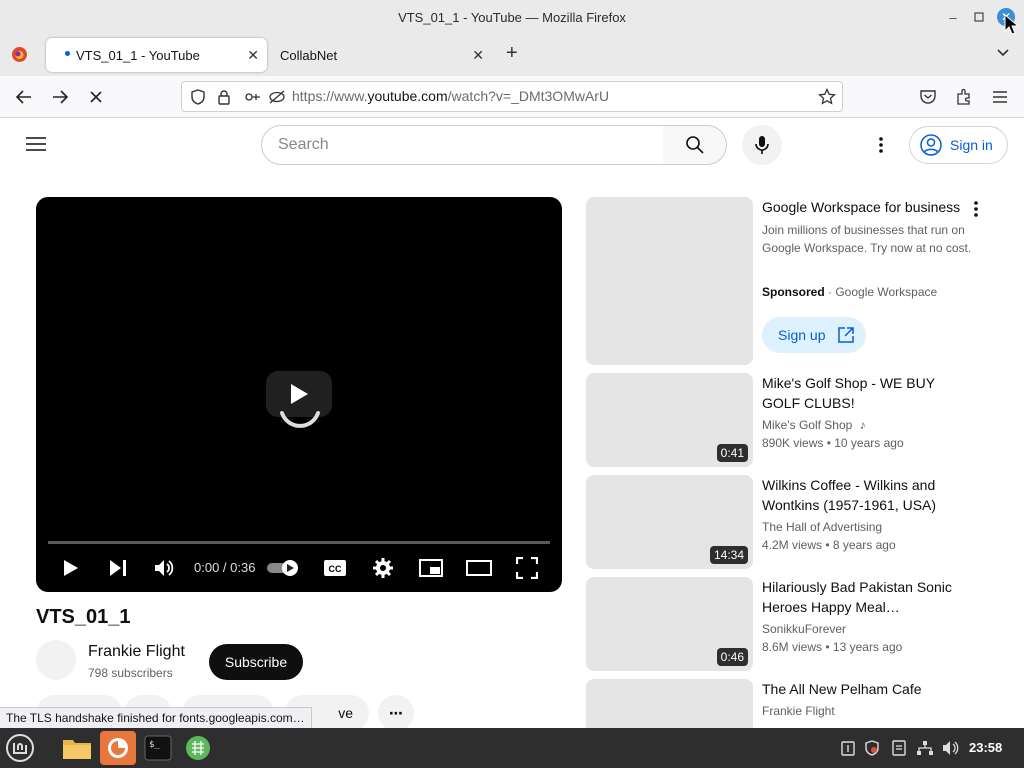 The image size is (1024, 768). I want to click on ad-title: Google Workspace for business, so click(867, 207).